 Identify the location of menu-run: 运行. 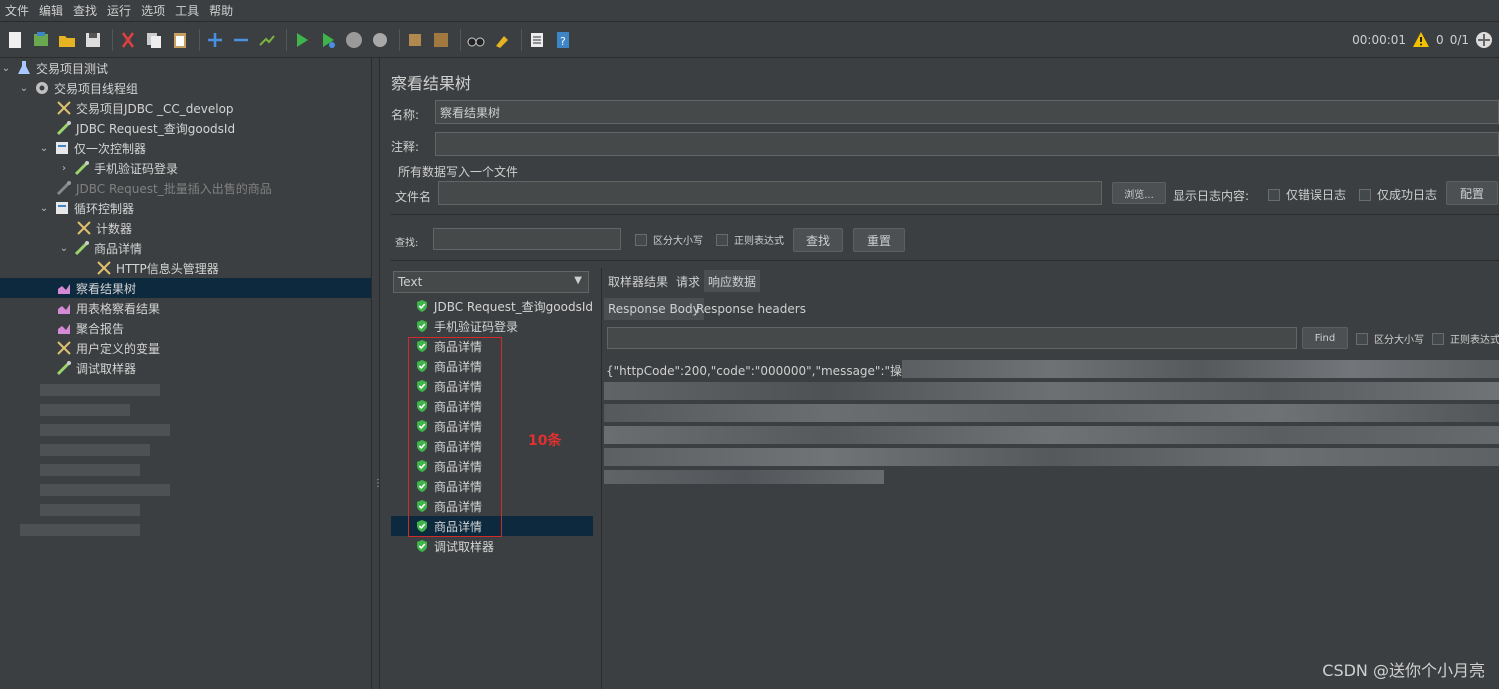
(119, 10).